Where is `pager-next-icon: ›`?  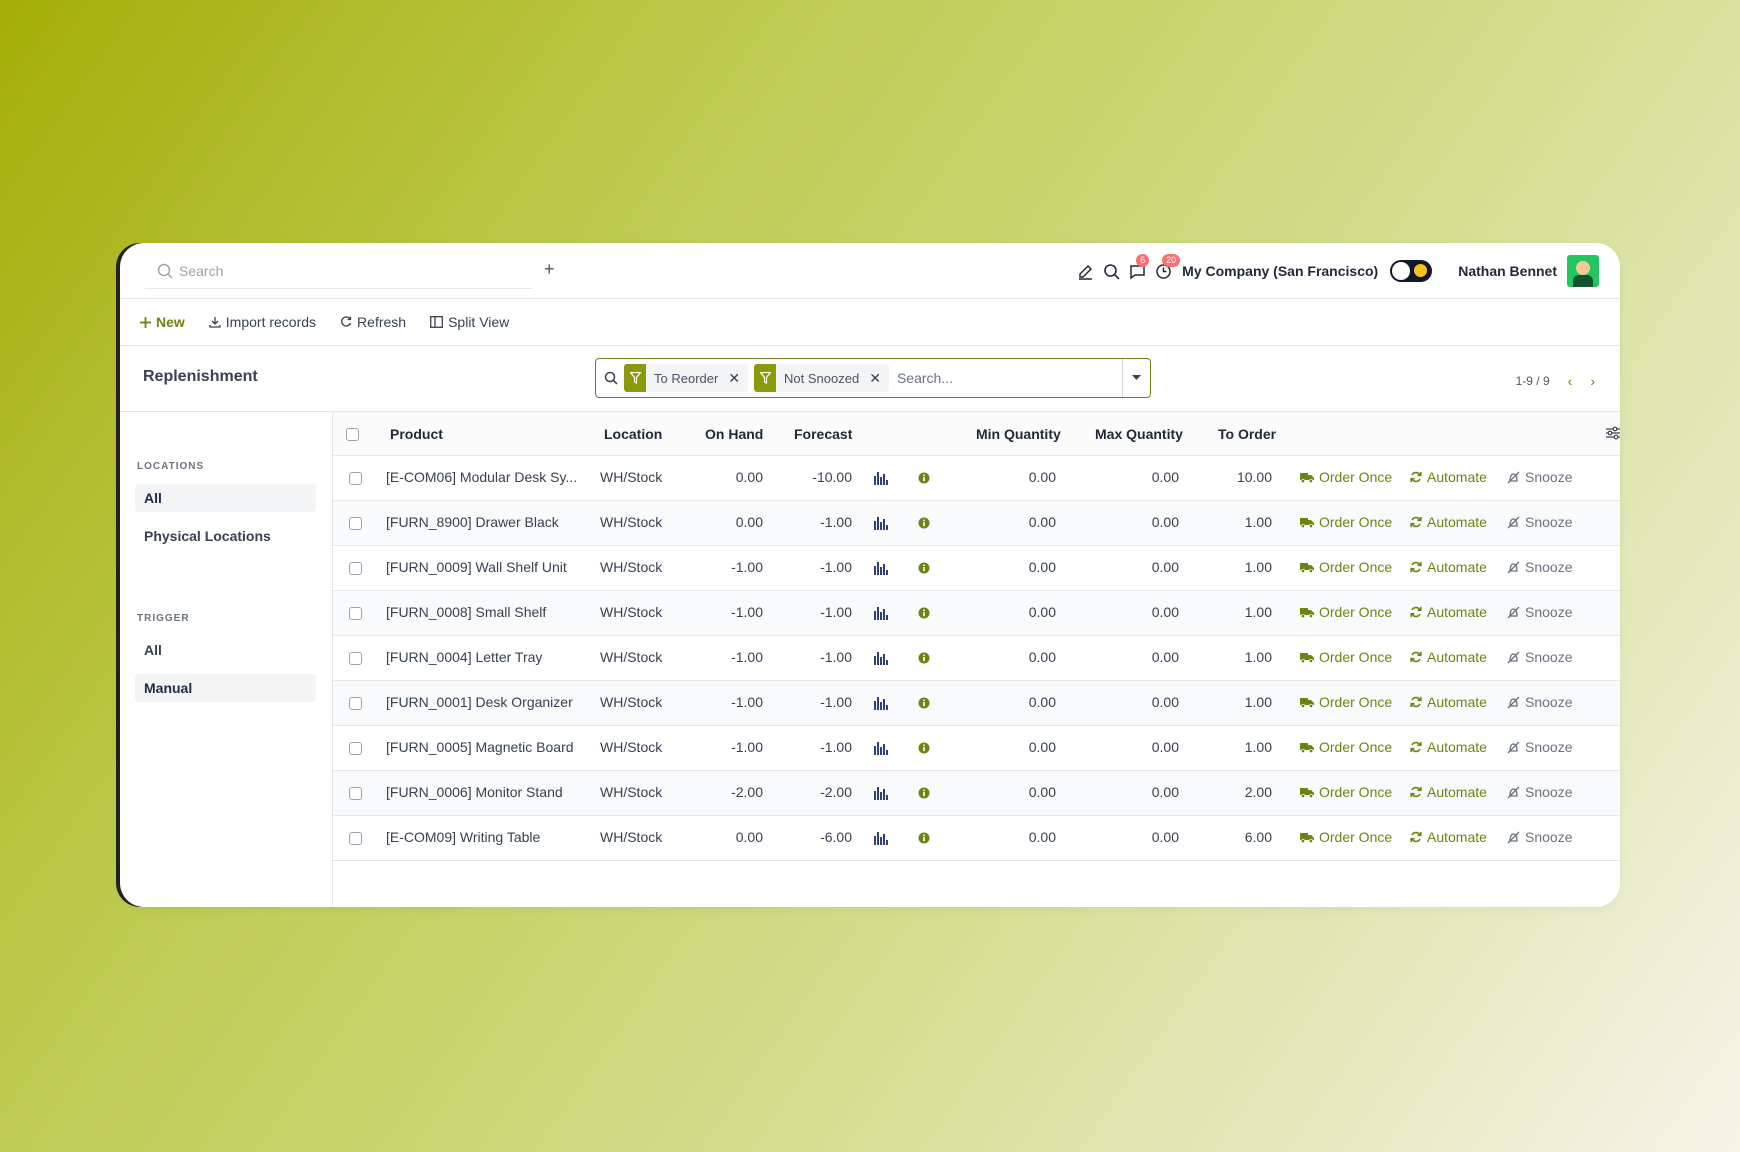
pager-next-icon: › is located at coordinates (1592, 381).